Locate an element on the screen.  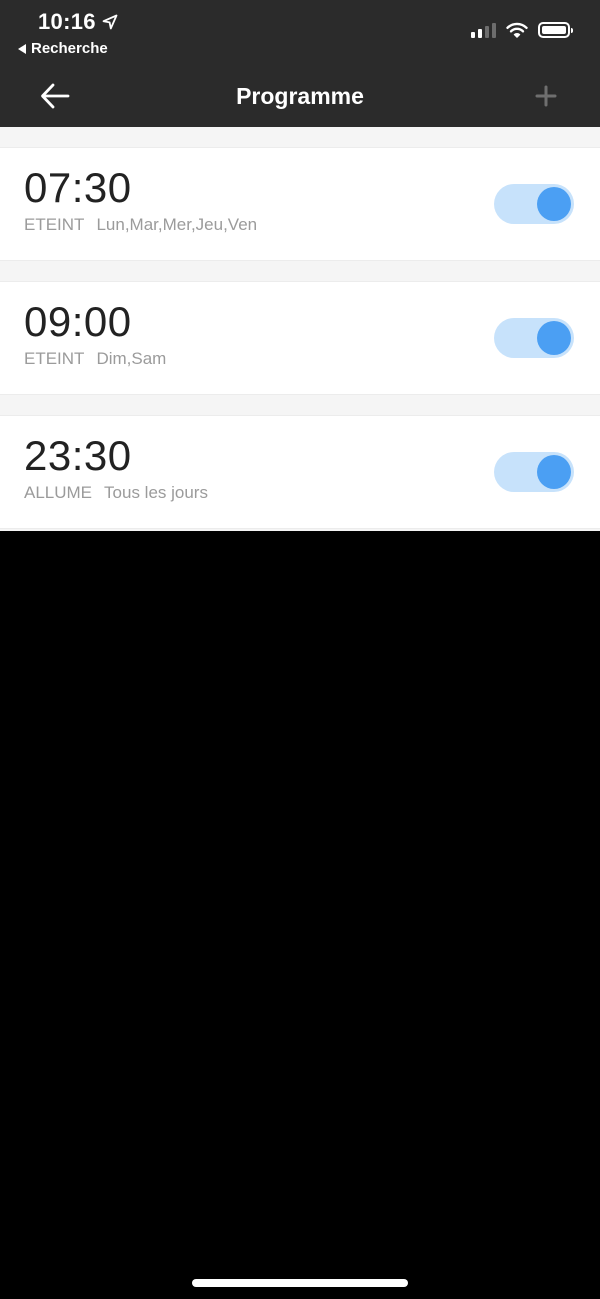
wifi-icon is located at coordinates (517, 30).